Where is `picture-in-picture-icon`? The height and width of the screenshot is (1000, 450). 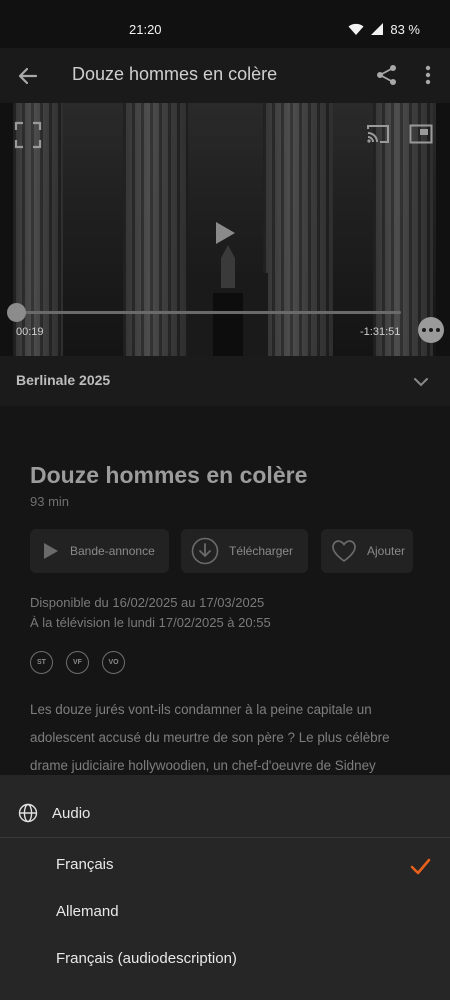
picture-in-picture-icon is located at coordinates (421, 134).